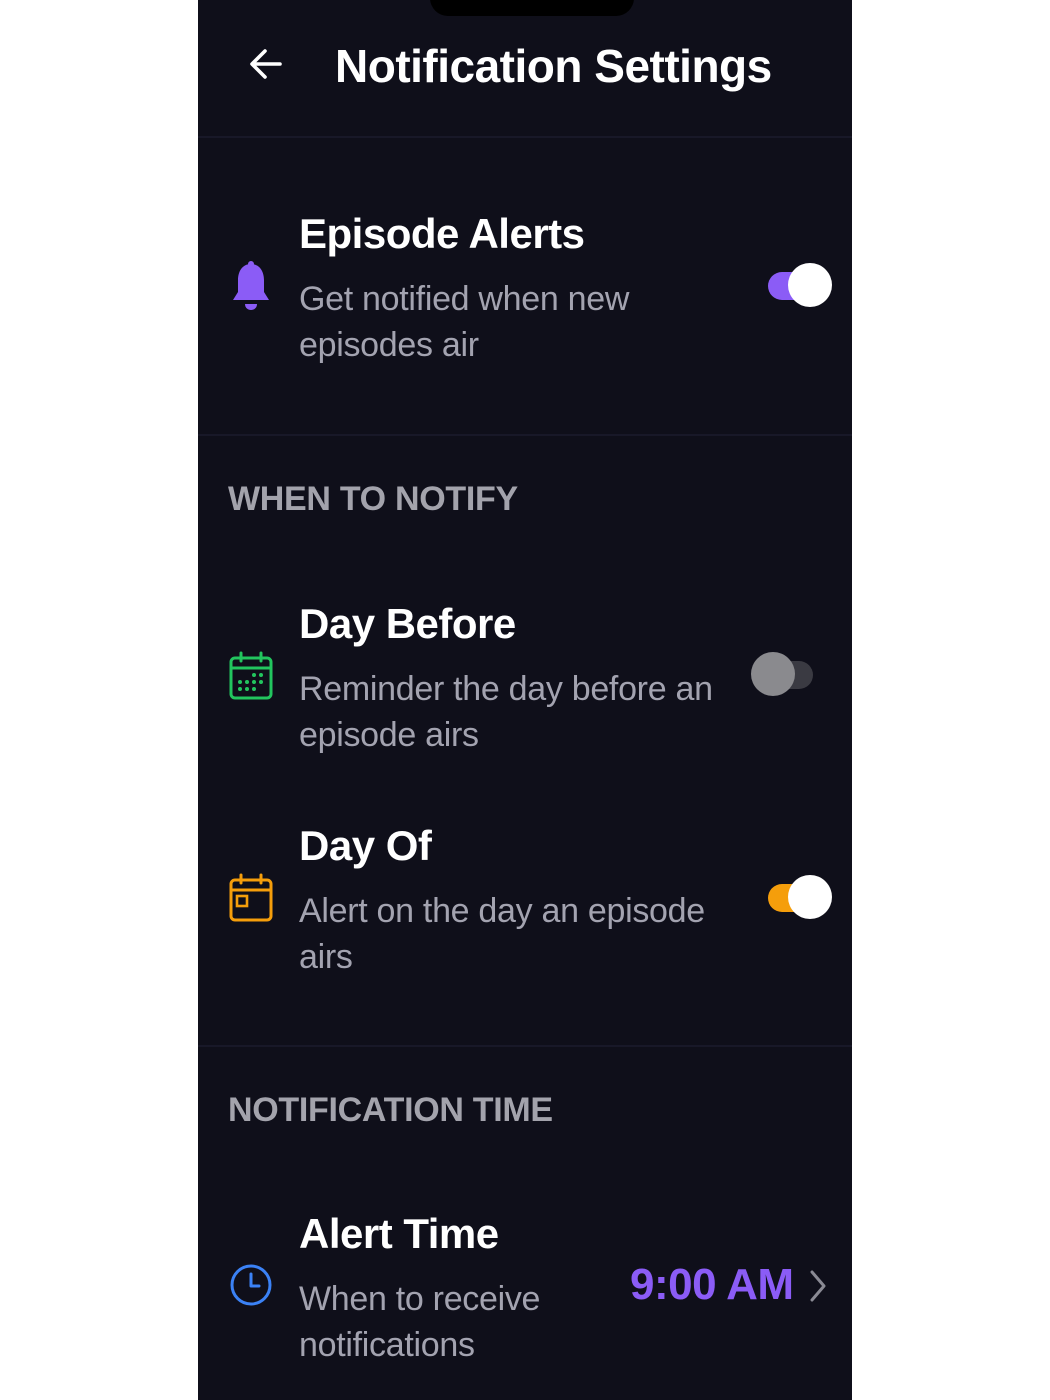  I want to click on back-button, so click(266, 64).